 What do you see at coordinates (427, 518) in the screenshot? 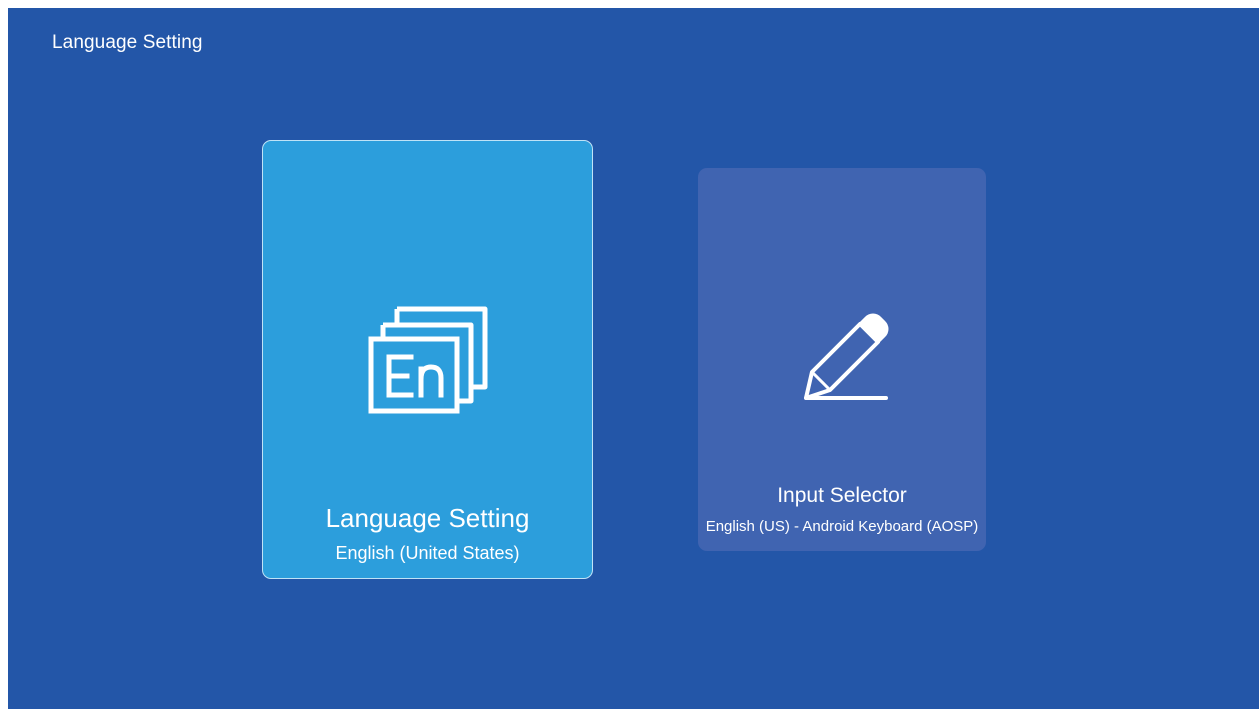
I see `card-title: Language Setting` at bounding box center [427, 518].